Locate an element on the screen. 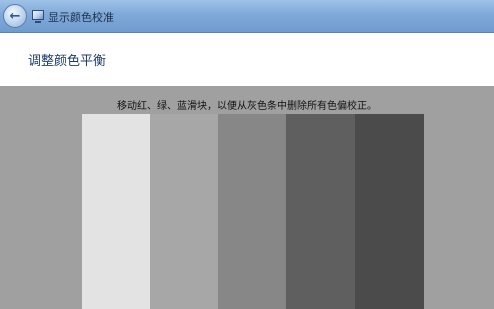 The image size is (494, 309). back-button: ← is located at coordinates (15, 16).